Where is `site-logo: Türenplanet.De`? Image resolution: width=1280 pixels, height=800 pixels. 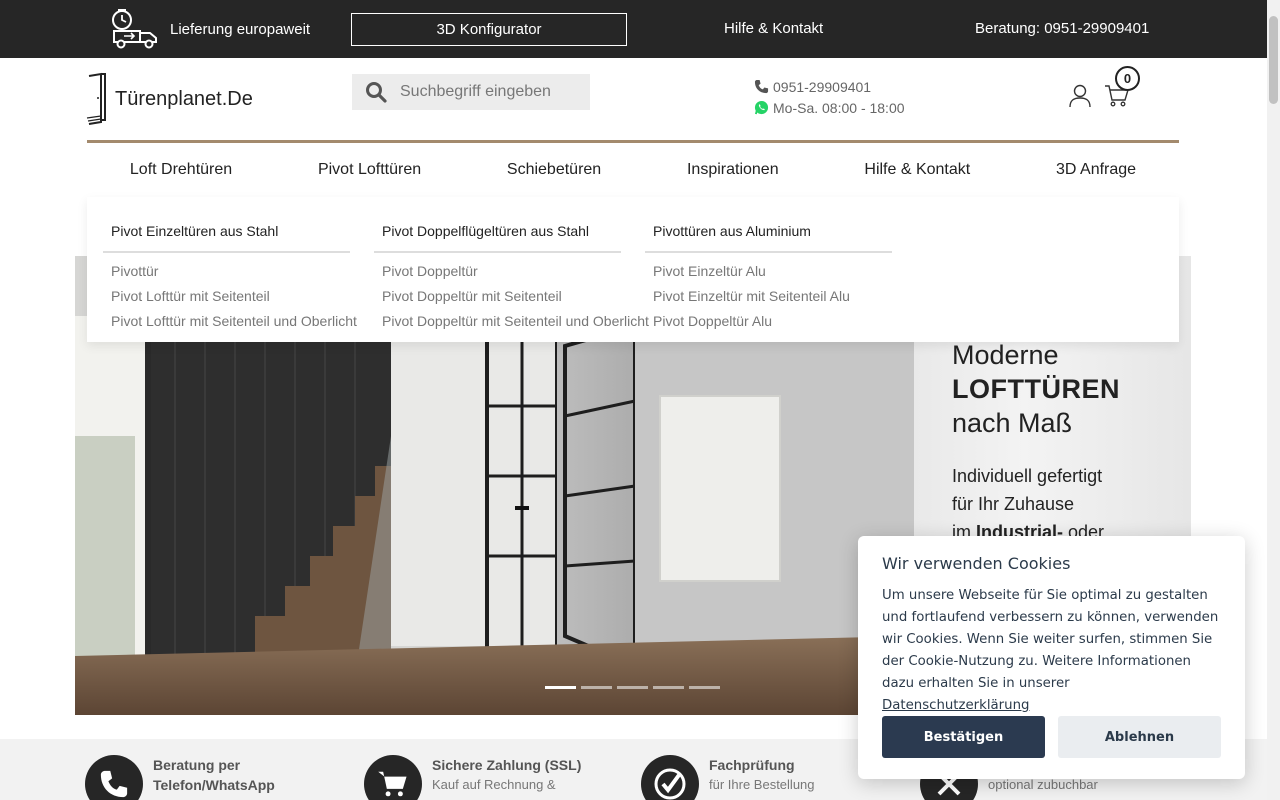 site-logo: Türenplanet.De is located at coordinates (169, 99).